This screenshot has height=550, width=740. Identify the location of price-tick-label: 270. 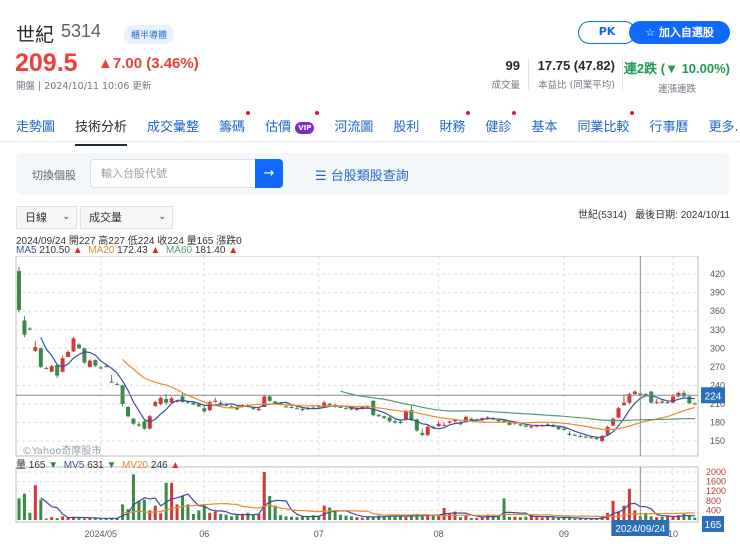
(717, 367).